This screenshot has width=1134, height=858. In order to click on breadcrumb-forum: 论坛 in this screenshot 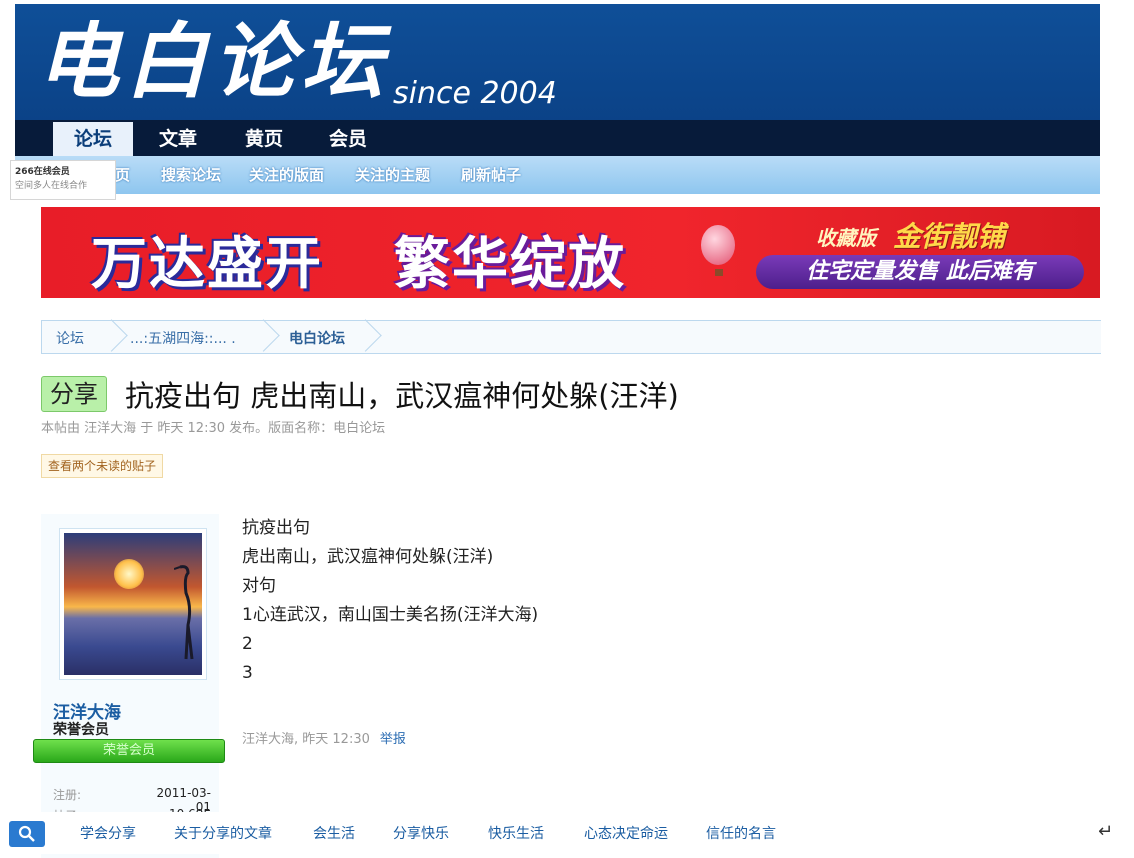, I will do `click(70, 338)`.